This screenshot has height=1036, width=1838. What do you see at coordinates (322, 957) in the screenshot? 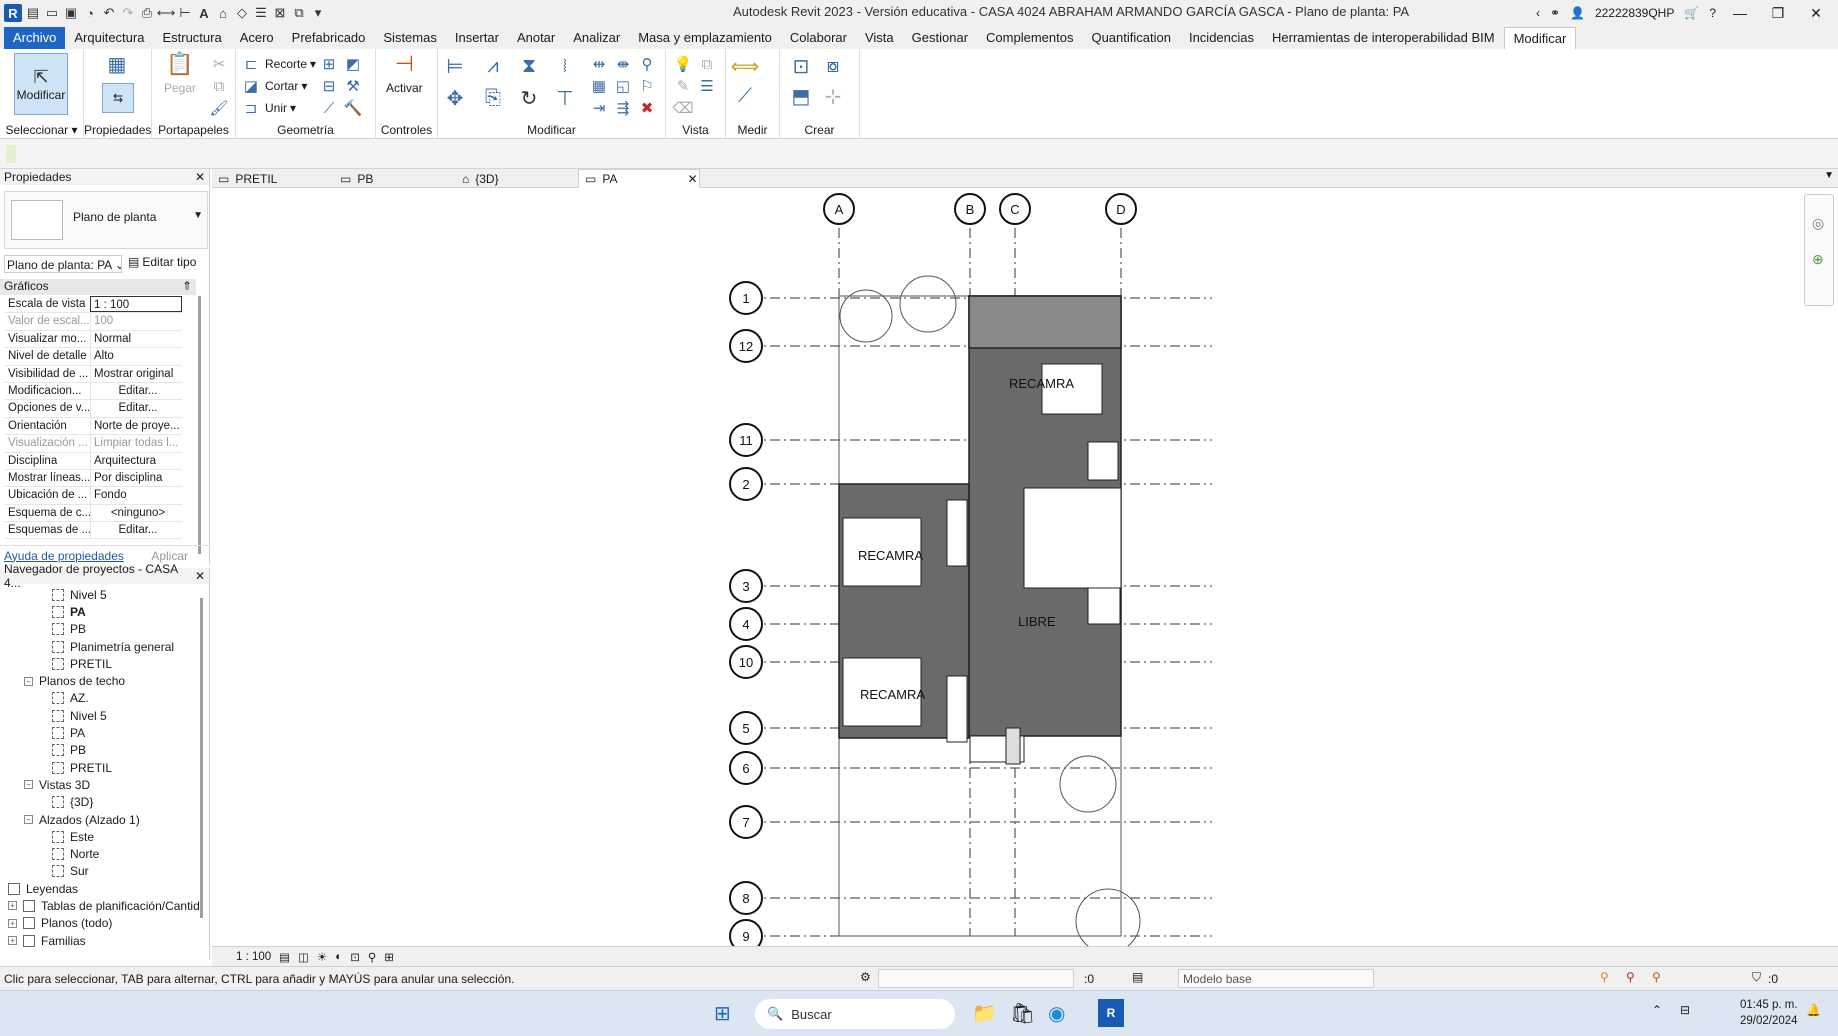
I see `sun-path-icon: ☀` at bounding box center [322, 957].